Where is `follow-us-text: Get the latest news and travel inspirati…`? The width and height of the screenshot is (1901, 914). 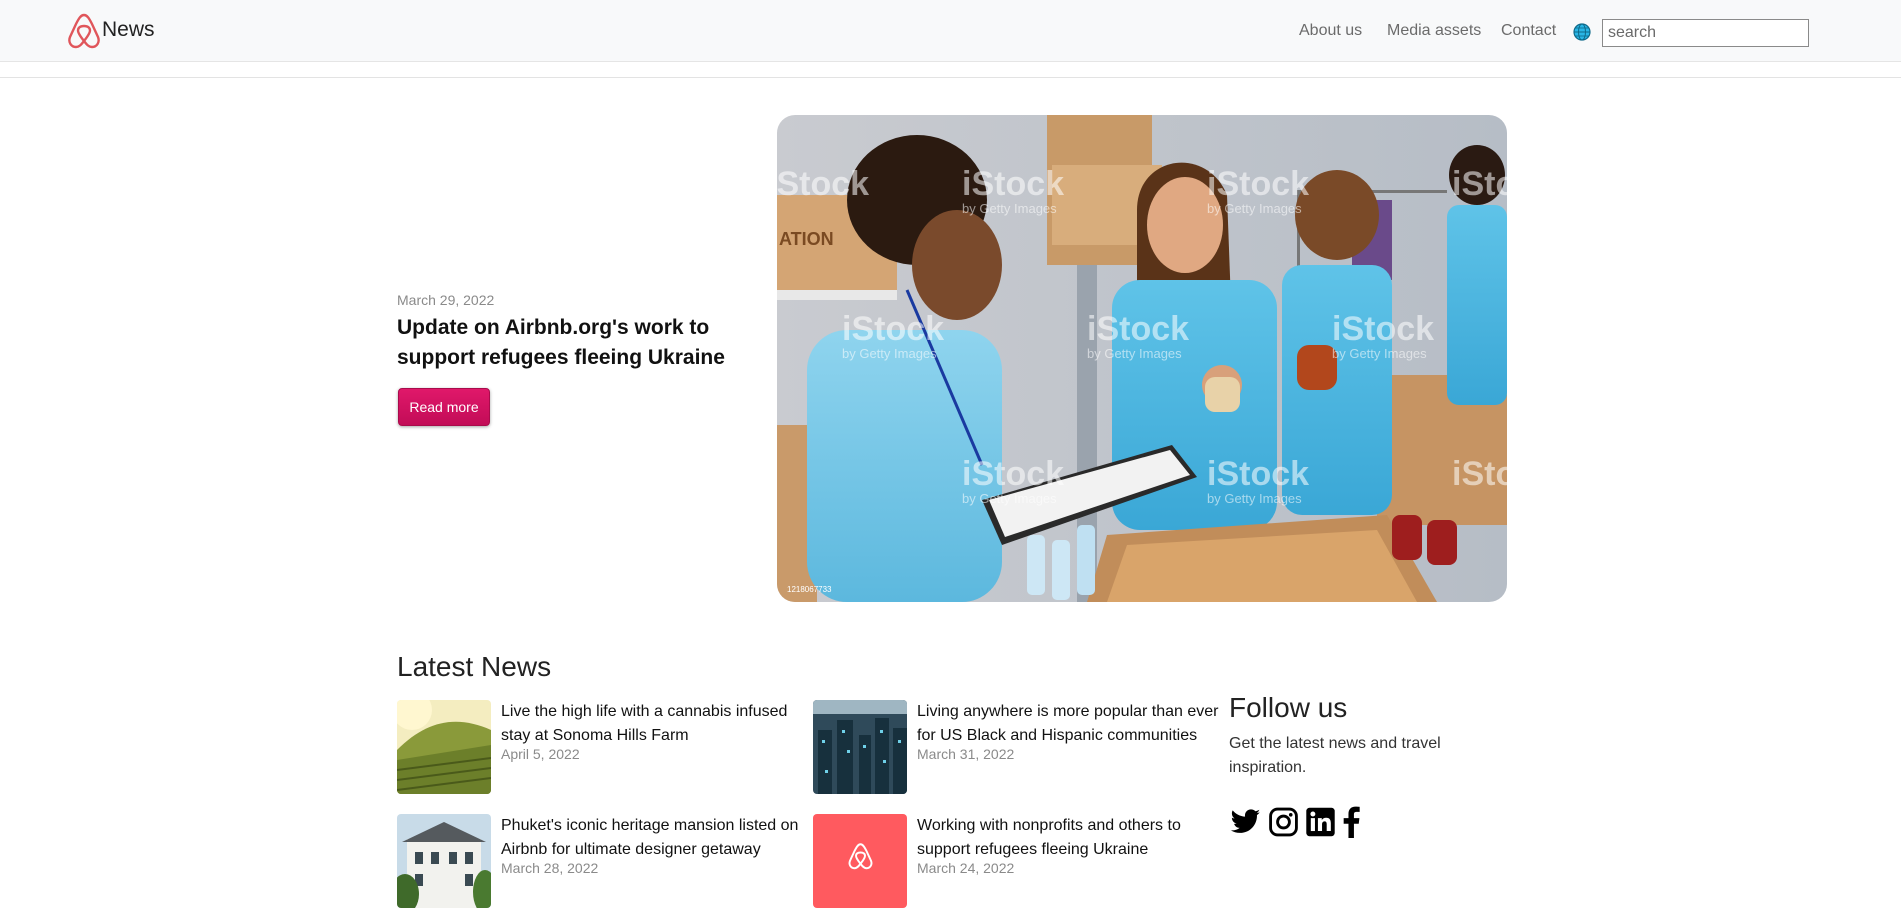
follow-us-text: Get the latest news and travel inspirati… is located at coordinates (1335, 755).